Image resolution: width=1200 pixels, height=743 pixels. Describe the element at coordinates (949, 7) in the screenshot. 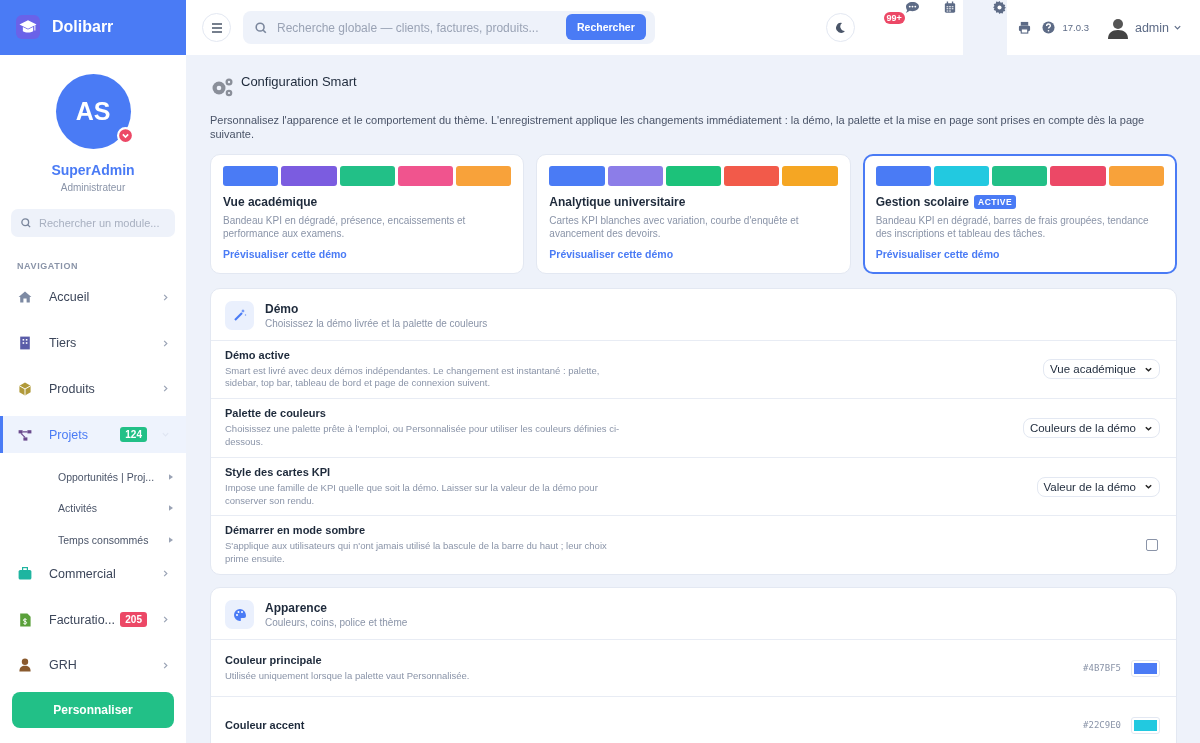

I see `calendar-icon` at that location.